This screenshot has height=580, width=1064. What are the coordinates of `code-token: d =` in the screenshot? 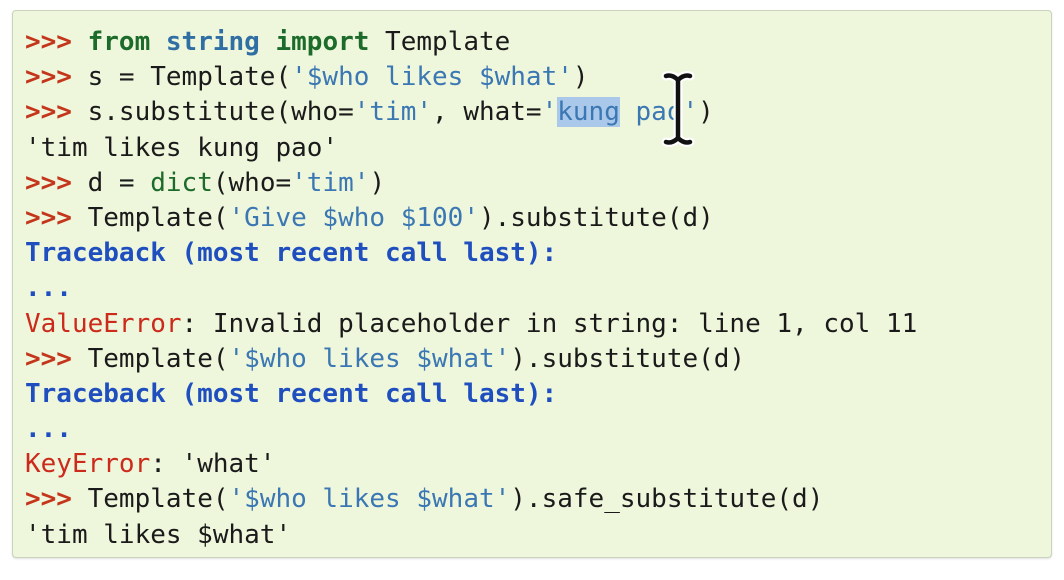 It's located at (119, 182).